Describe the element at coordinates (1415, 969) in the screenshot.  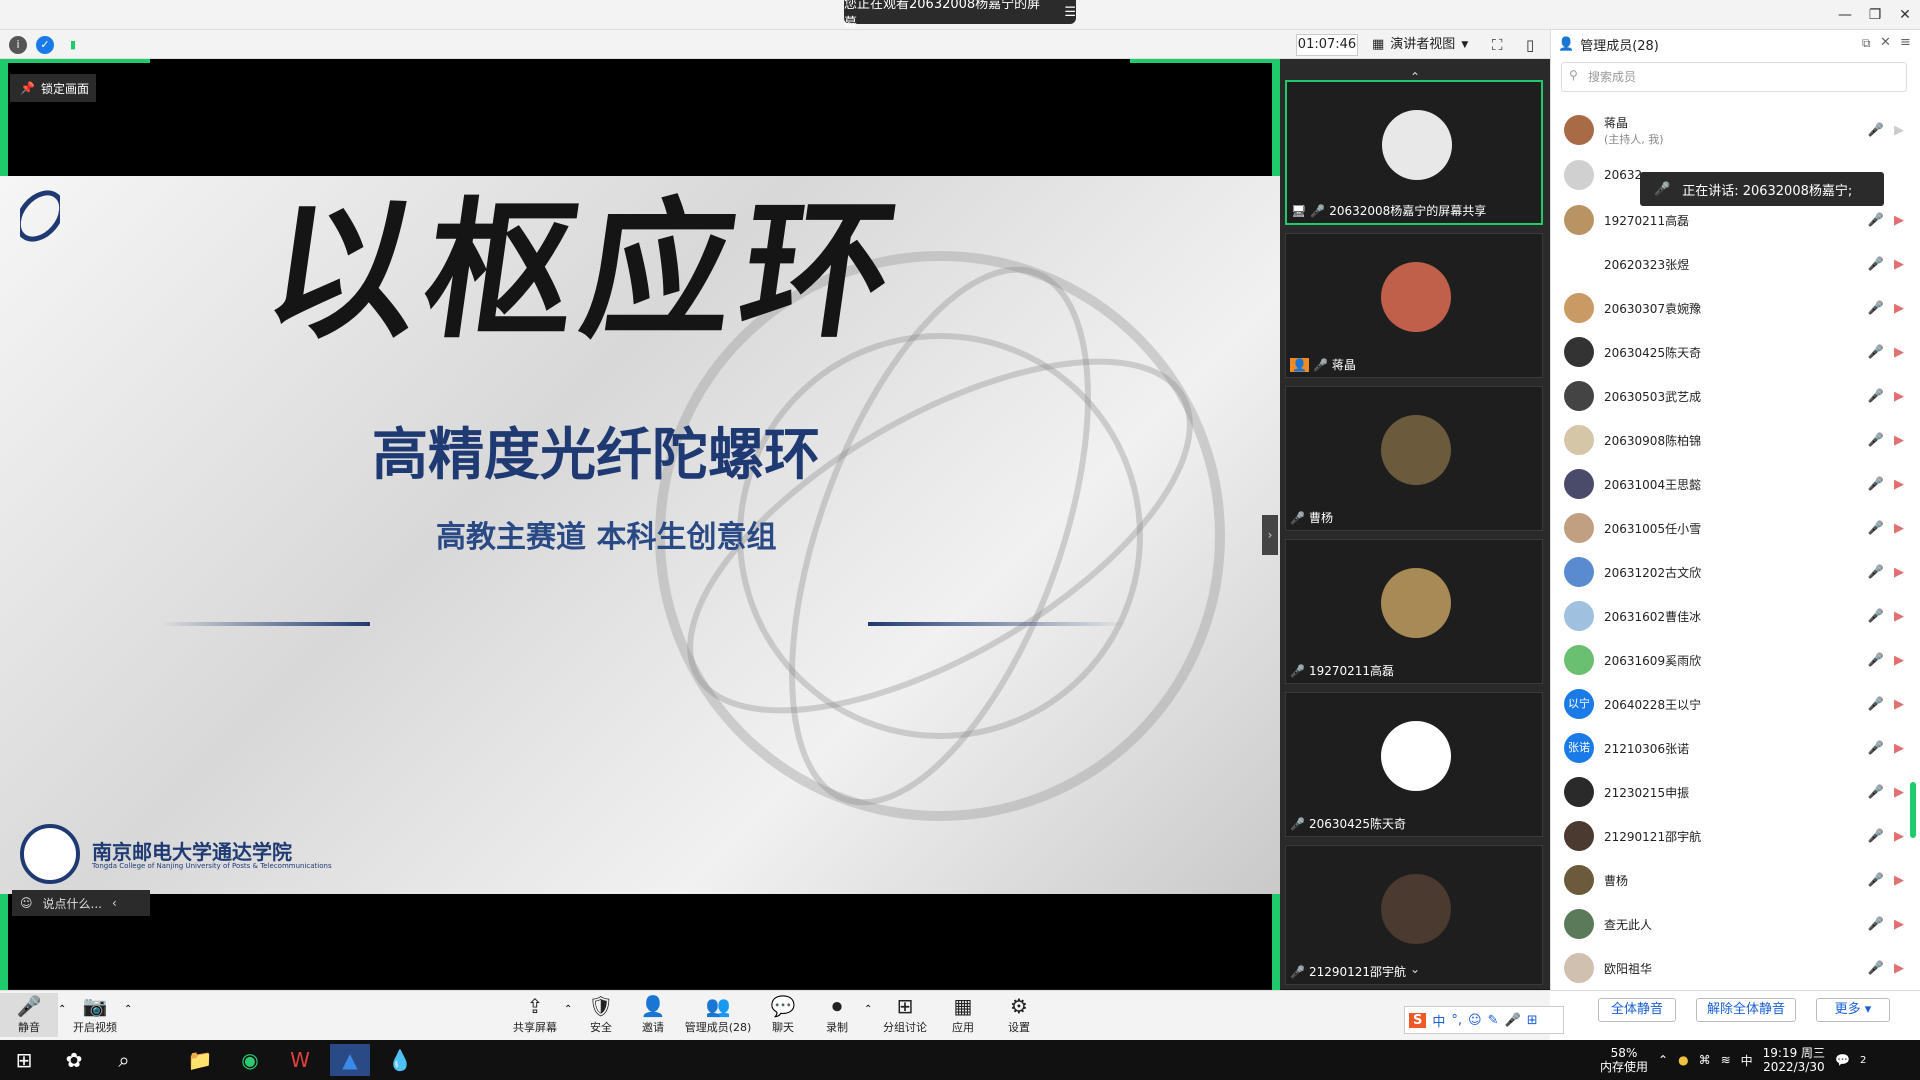
I see `chevron-down-icon: ⌄` at that location.